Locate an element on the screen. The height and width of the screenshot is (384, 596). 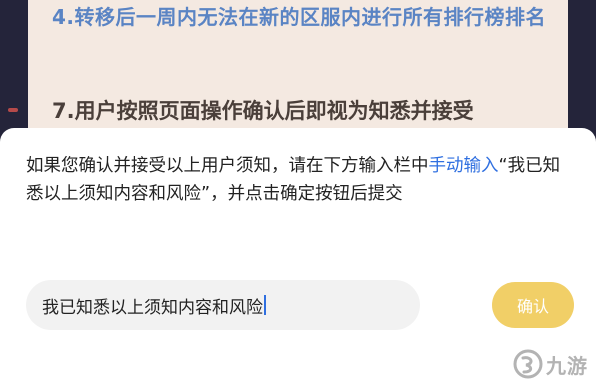
notice-item-4: 4.转移后一周内无法在新的区服内进行所有排行榜排名 is located at coordinates (299, 17).